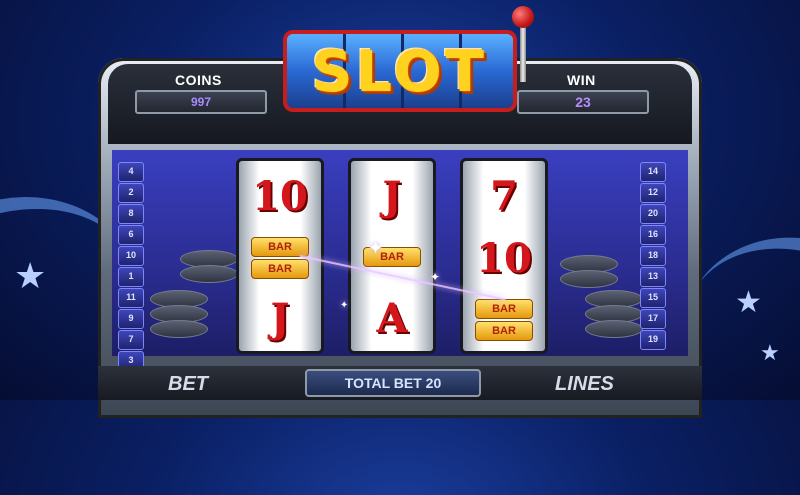  I want to click on payline-button: 9, so click(131, 319).